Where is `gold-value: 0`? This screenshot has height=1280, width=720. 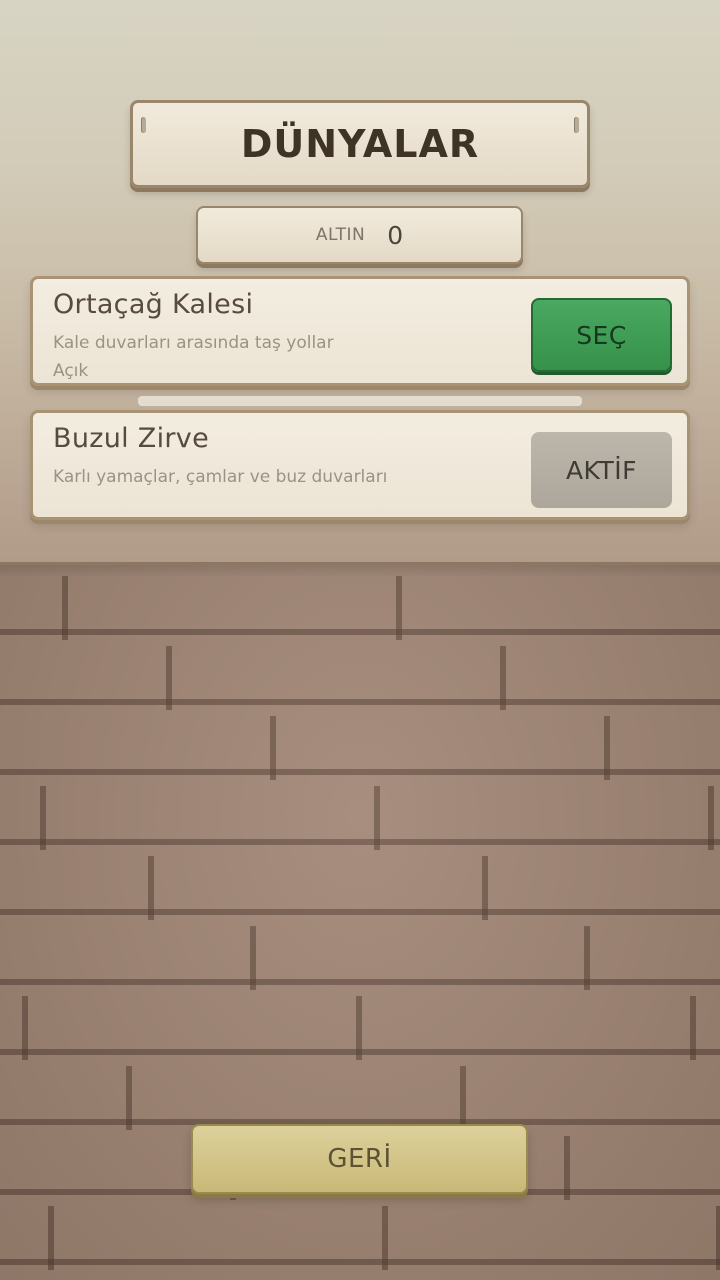 gold-value: 0 is located at coordinates (395, 235).